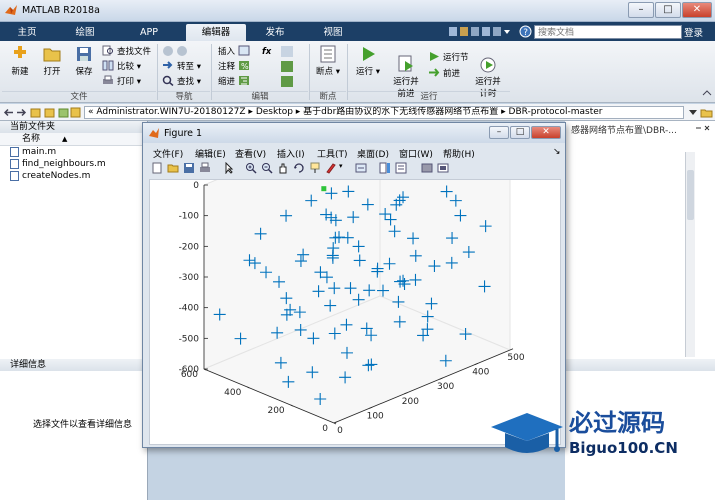  Describe the element at coordinates (481, 31) in the screenshot. I see `quick-access-toolbar` at that location.